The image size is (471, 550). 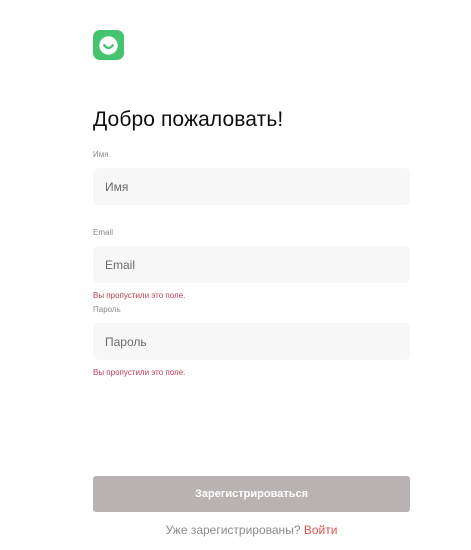 I want to click on page-title: Добро пожаловать!, so click(x=188, y=120).